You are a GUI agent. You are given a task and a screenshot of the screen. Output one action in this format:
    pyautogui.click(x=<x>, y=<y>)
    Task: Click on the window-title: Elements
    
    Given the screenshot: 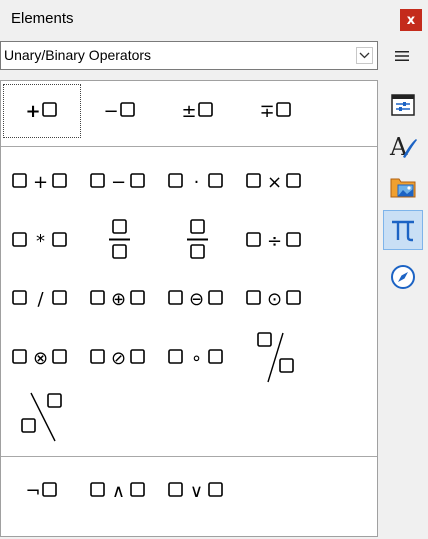 What is the action you would take?
    pyautogui.click(x=42, y=18)
    